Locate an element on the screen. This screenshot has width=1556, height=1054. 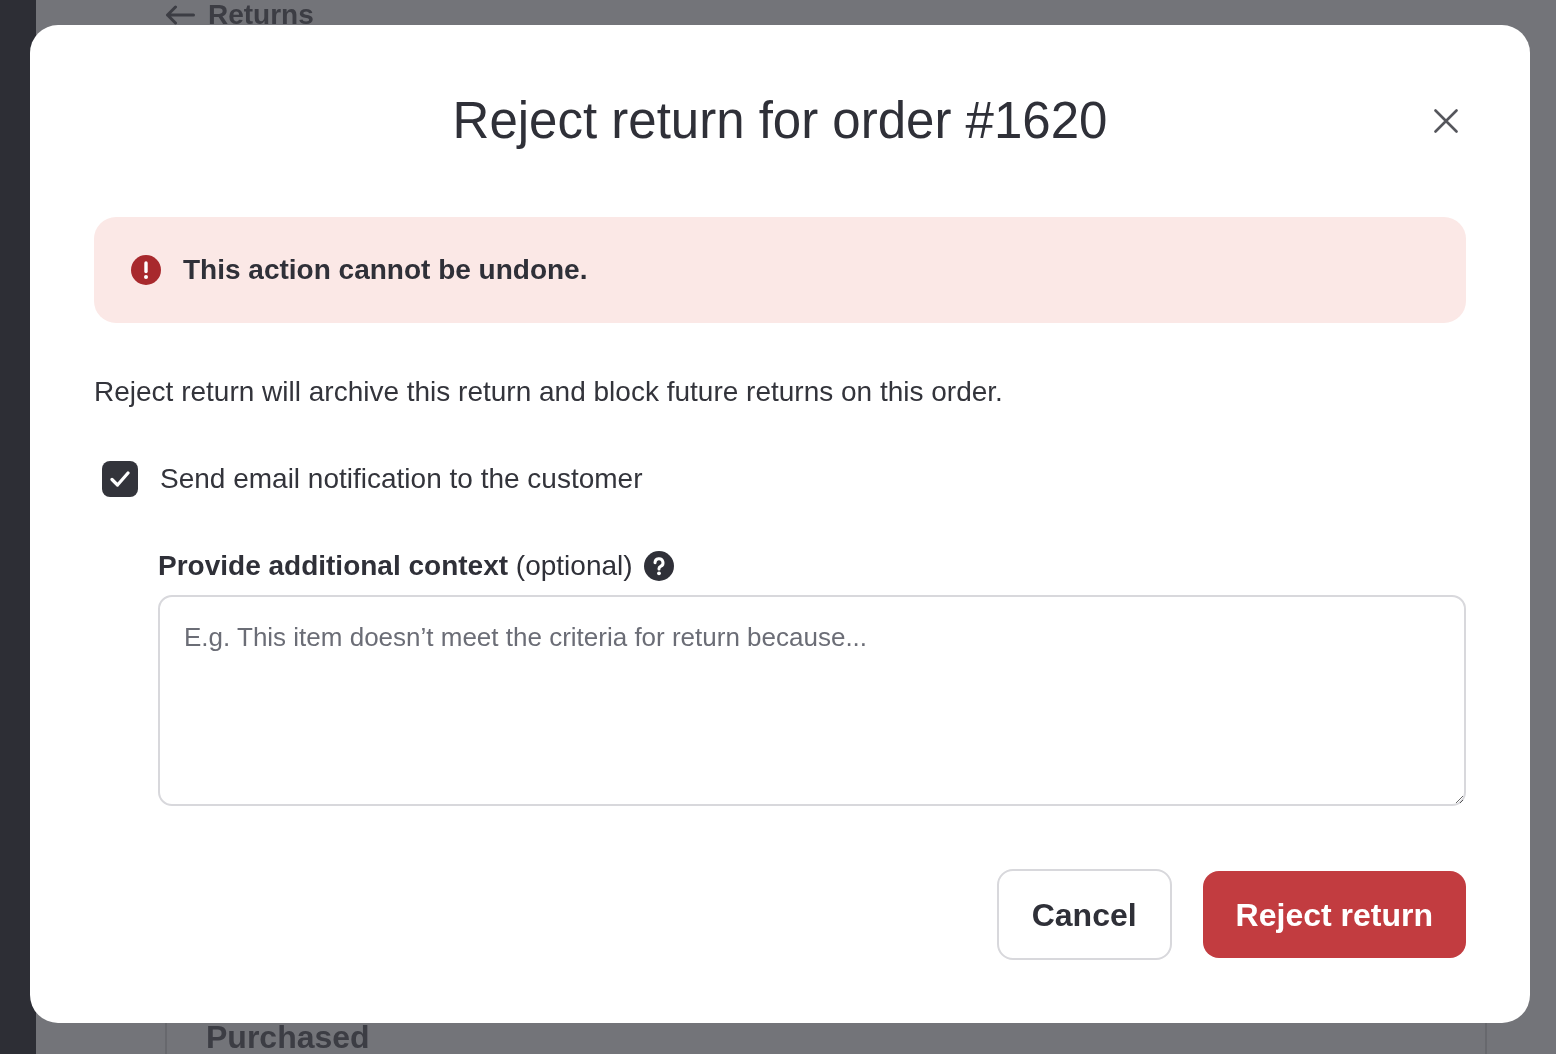
checkbox-label: Send email notification to the customer is located at coordinates (401, 479).